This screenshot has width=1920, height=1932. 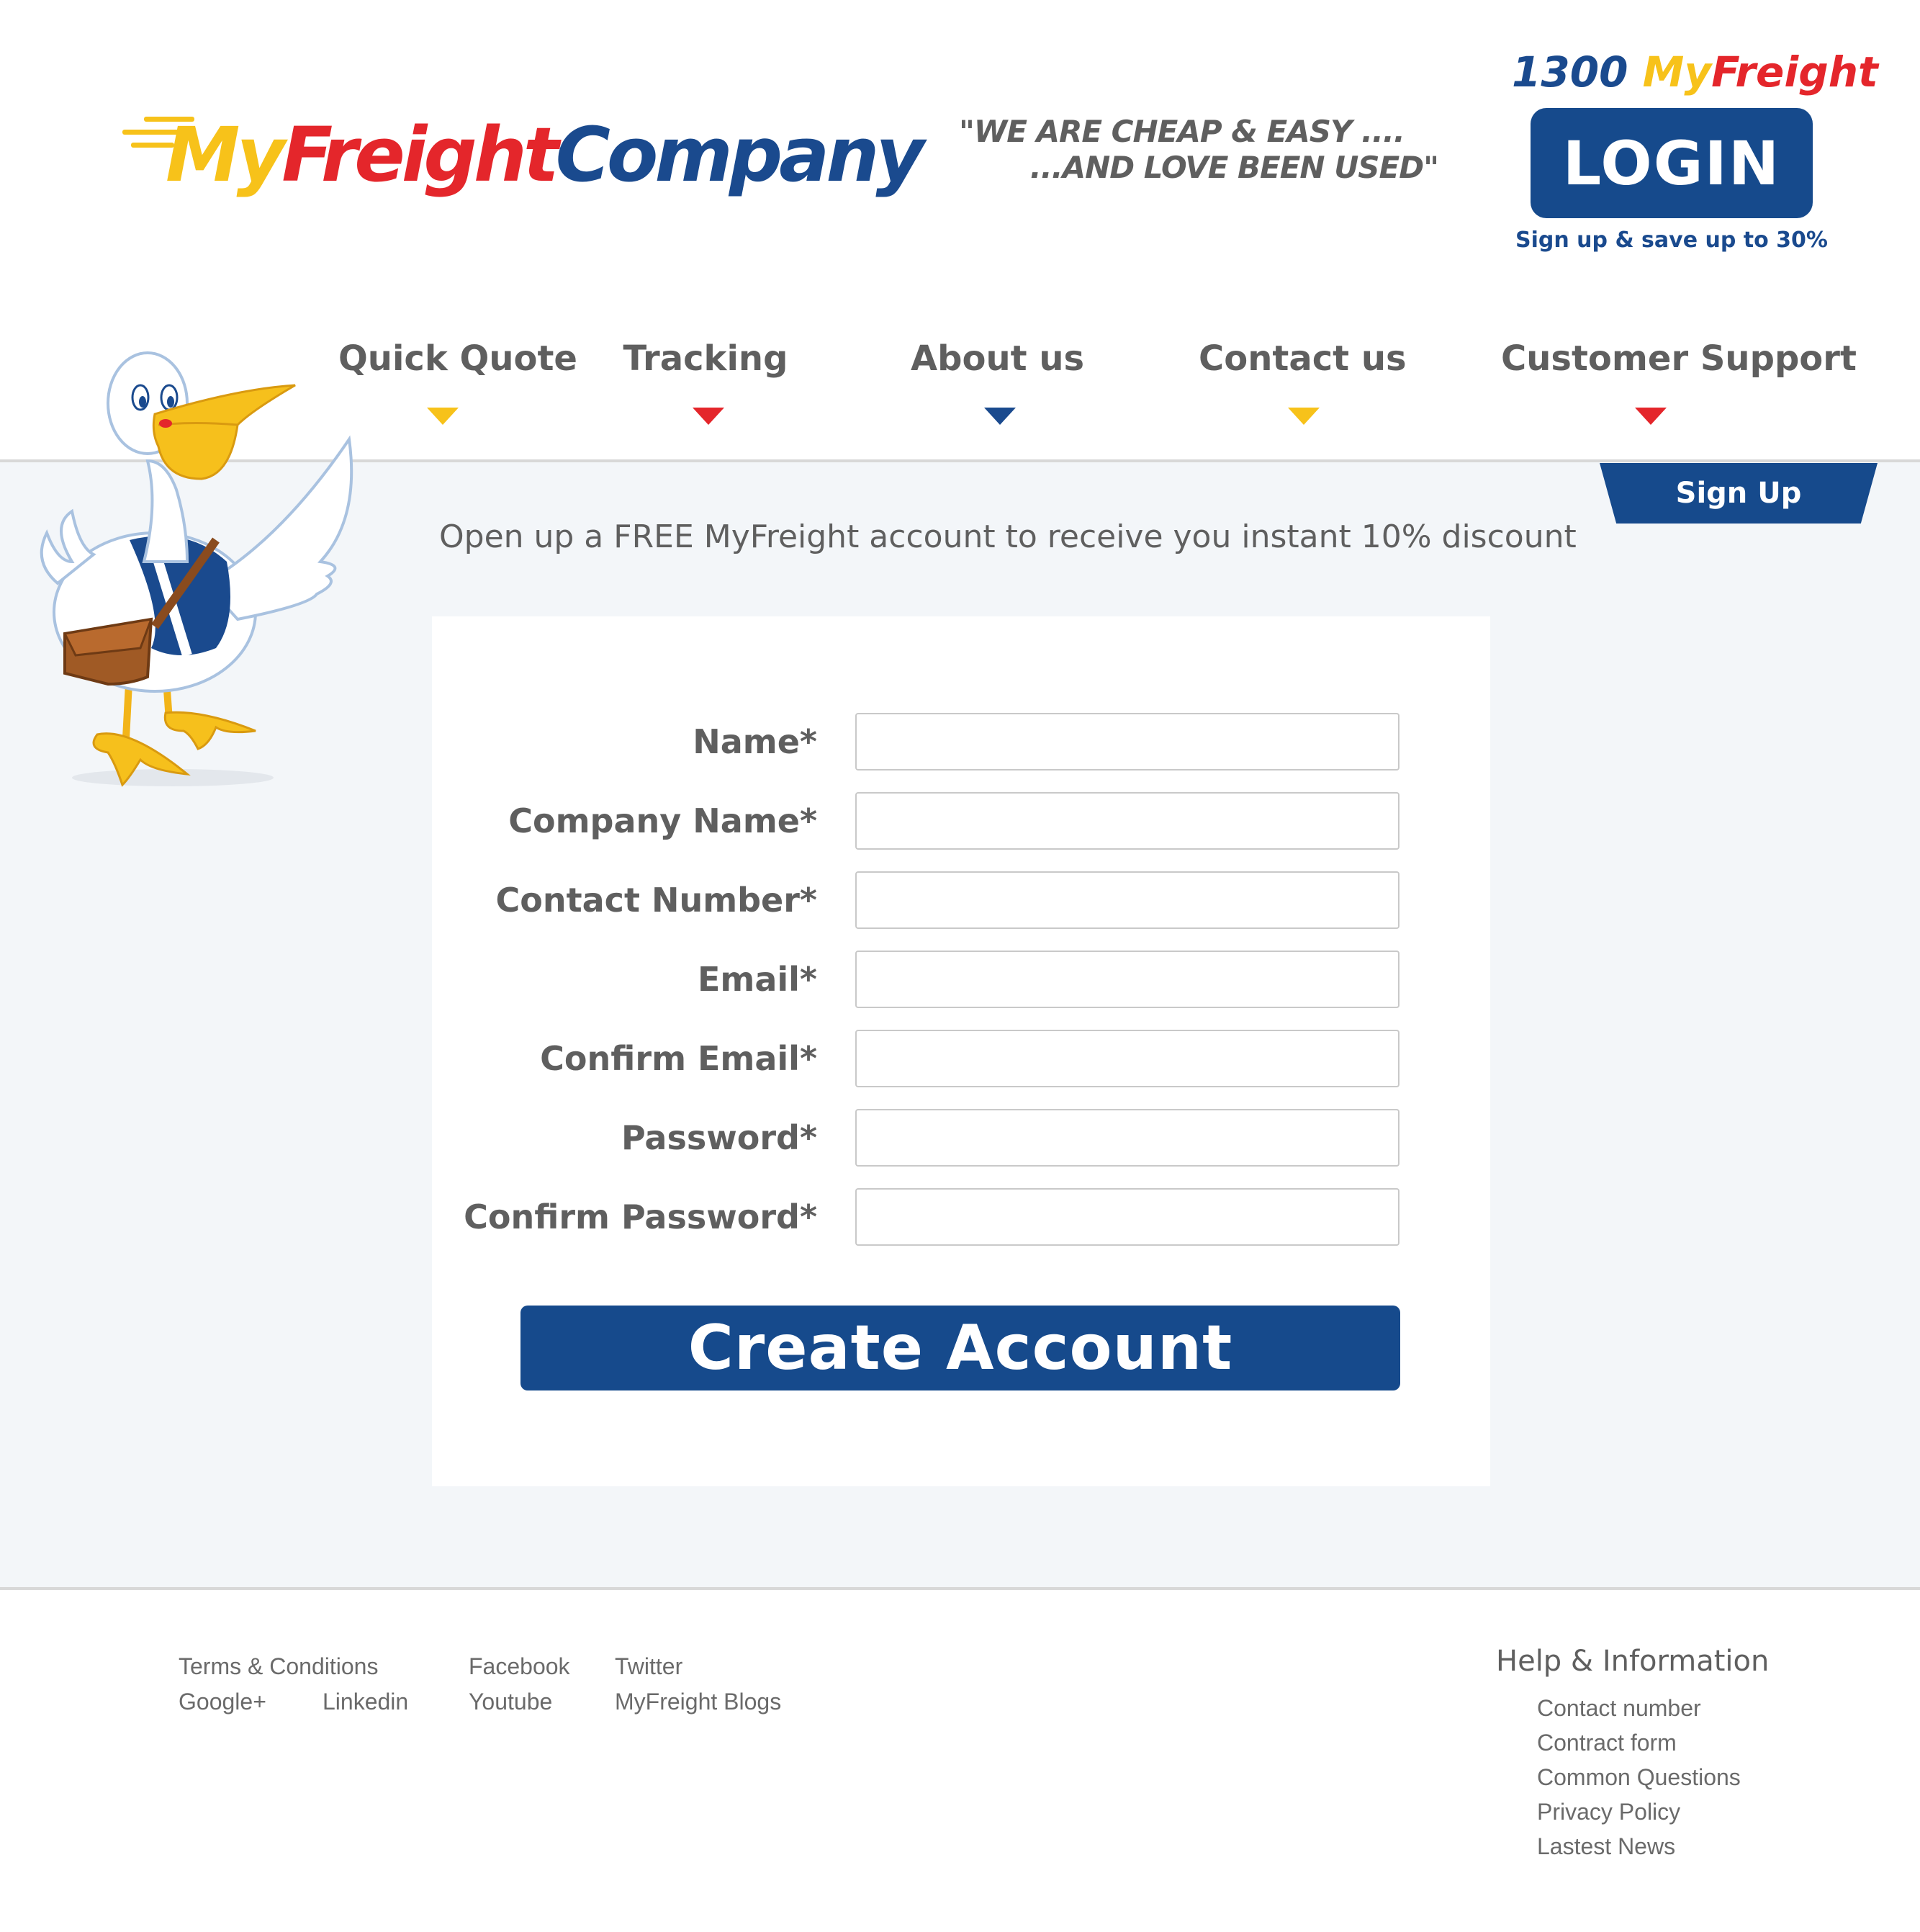 I want to click on footer-link-linkedin: Linkedin, so click(x=365, y=1702).